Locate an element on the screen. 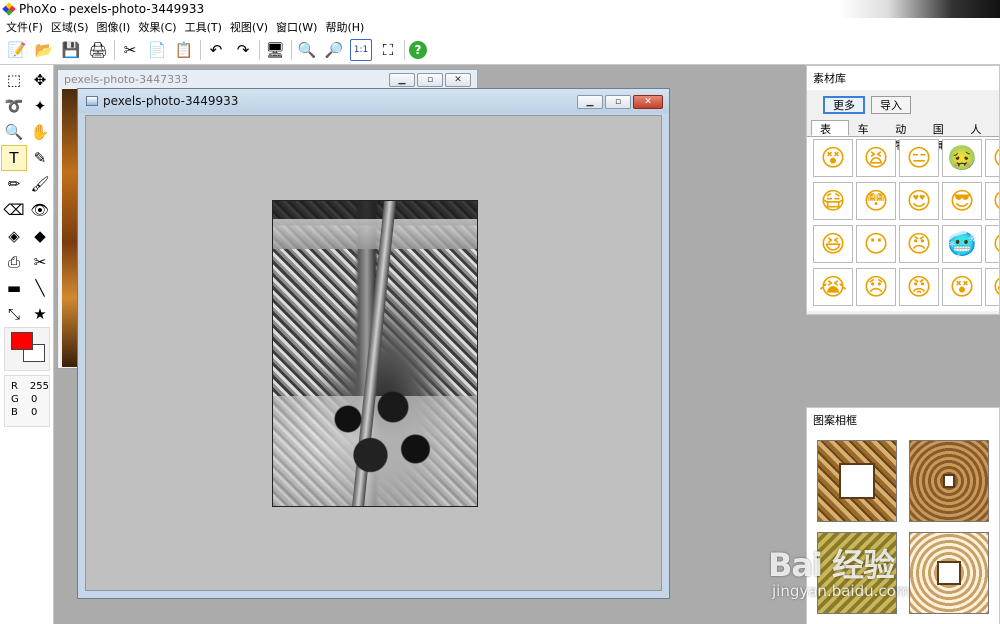 Image resolution: width=1000 pixels, height=624 pixels. emoji-thumbnail: 😷 is located at coordinates (833, 201).